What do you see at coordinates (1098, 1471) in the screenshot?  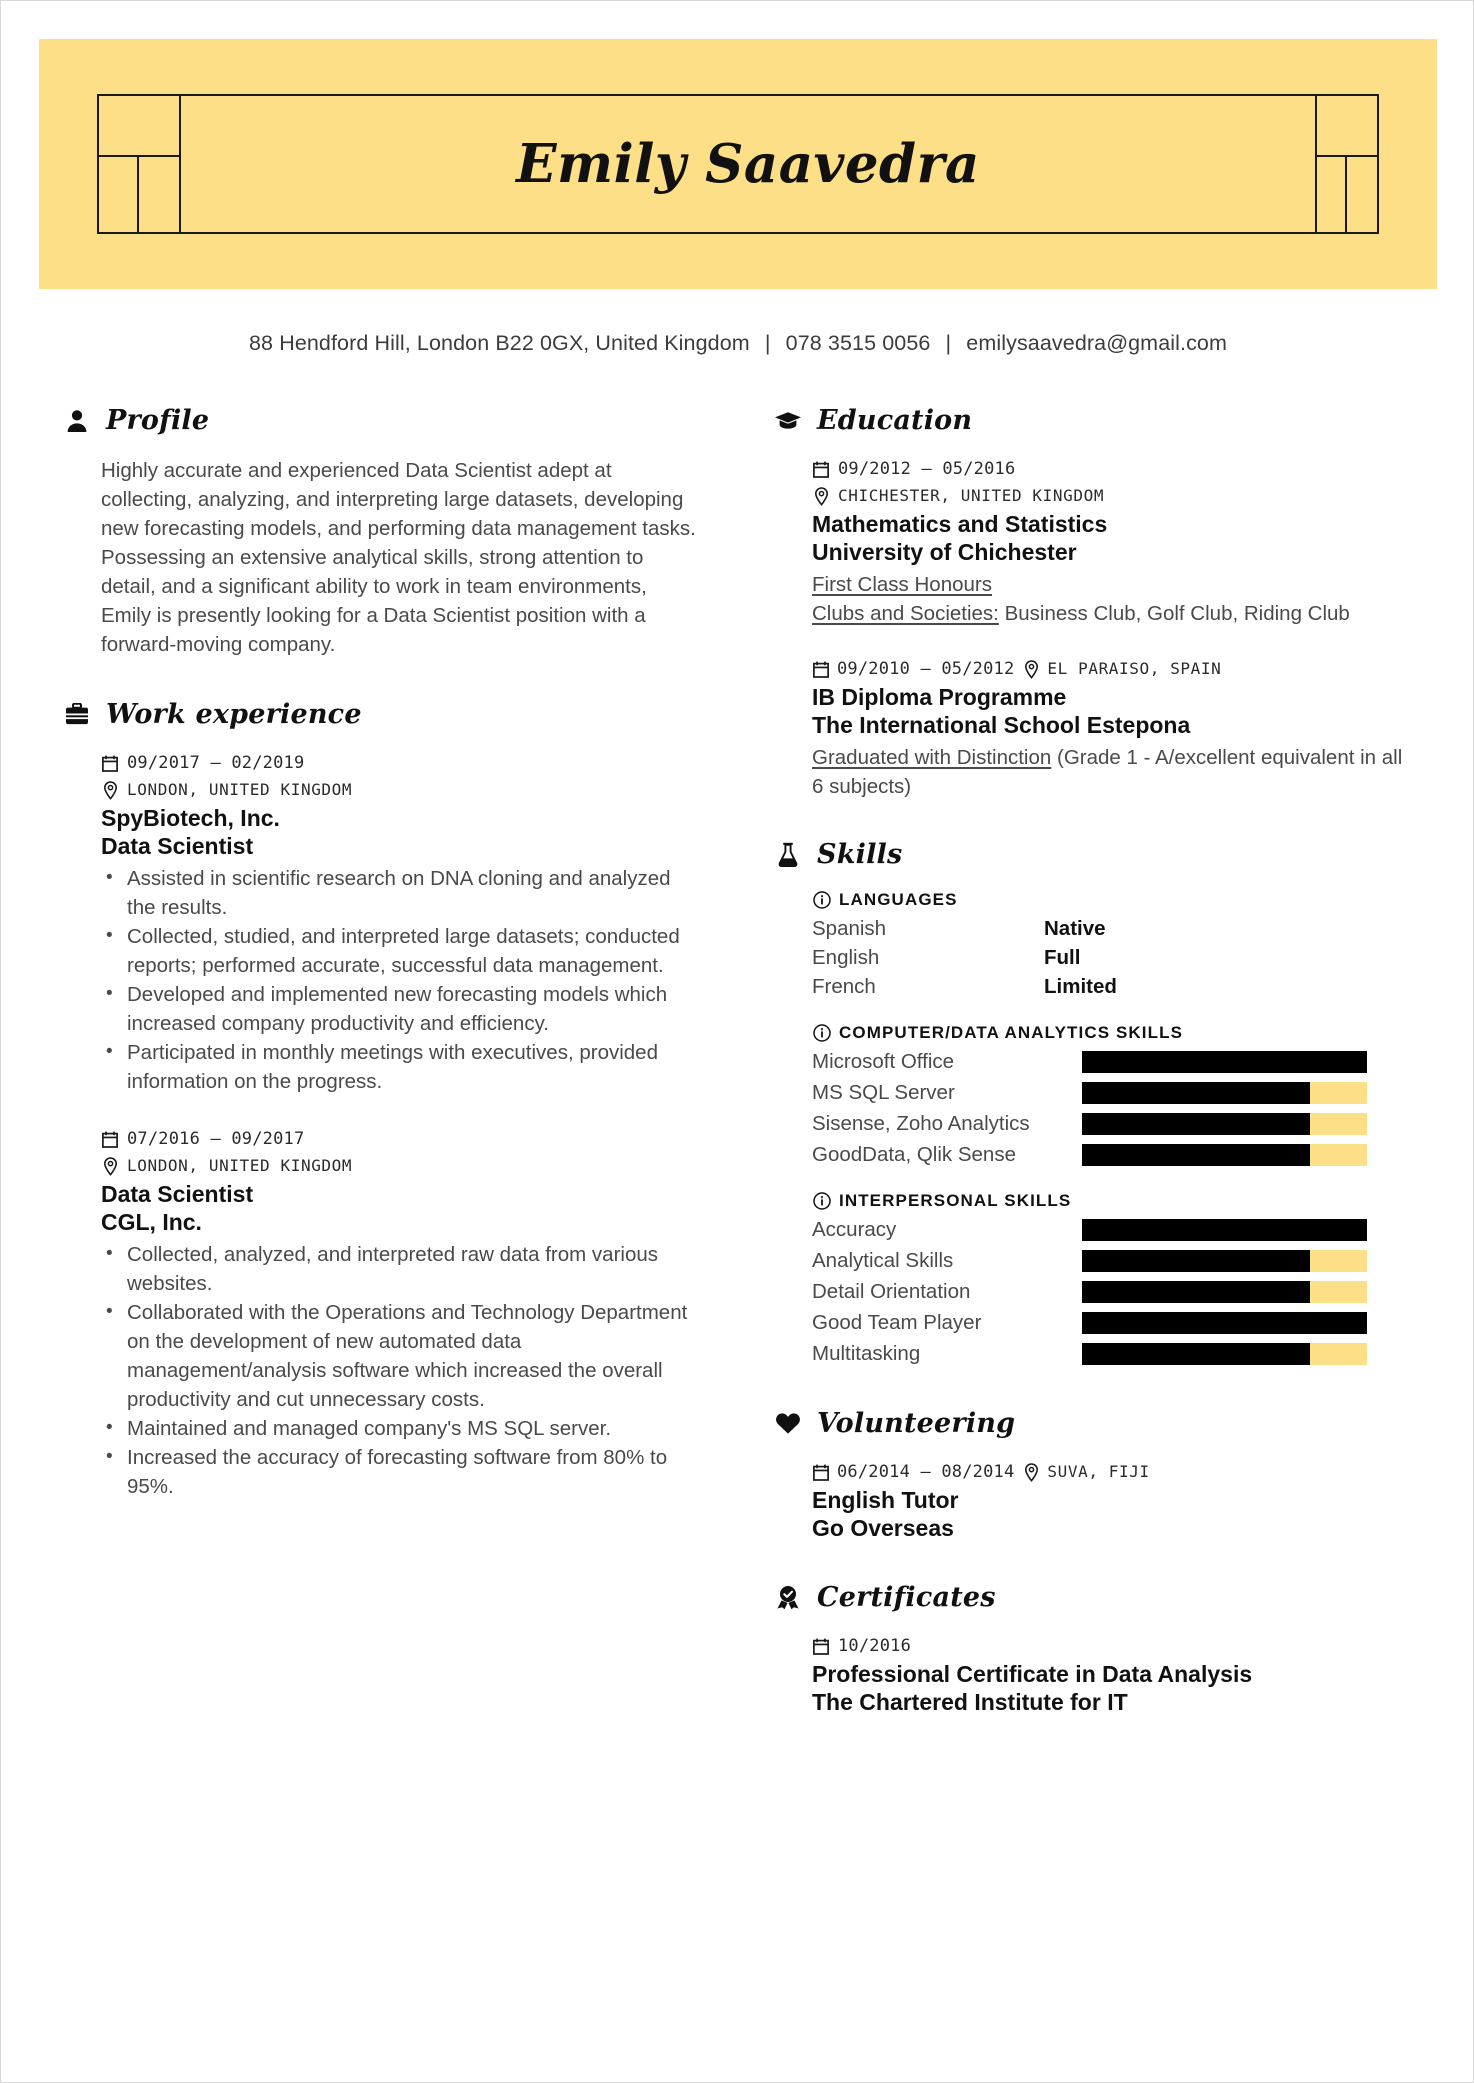 I see `vol-entry-location: SUVA, FIJI` at bounding box center [1098, 1471].